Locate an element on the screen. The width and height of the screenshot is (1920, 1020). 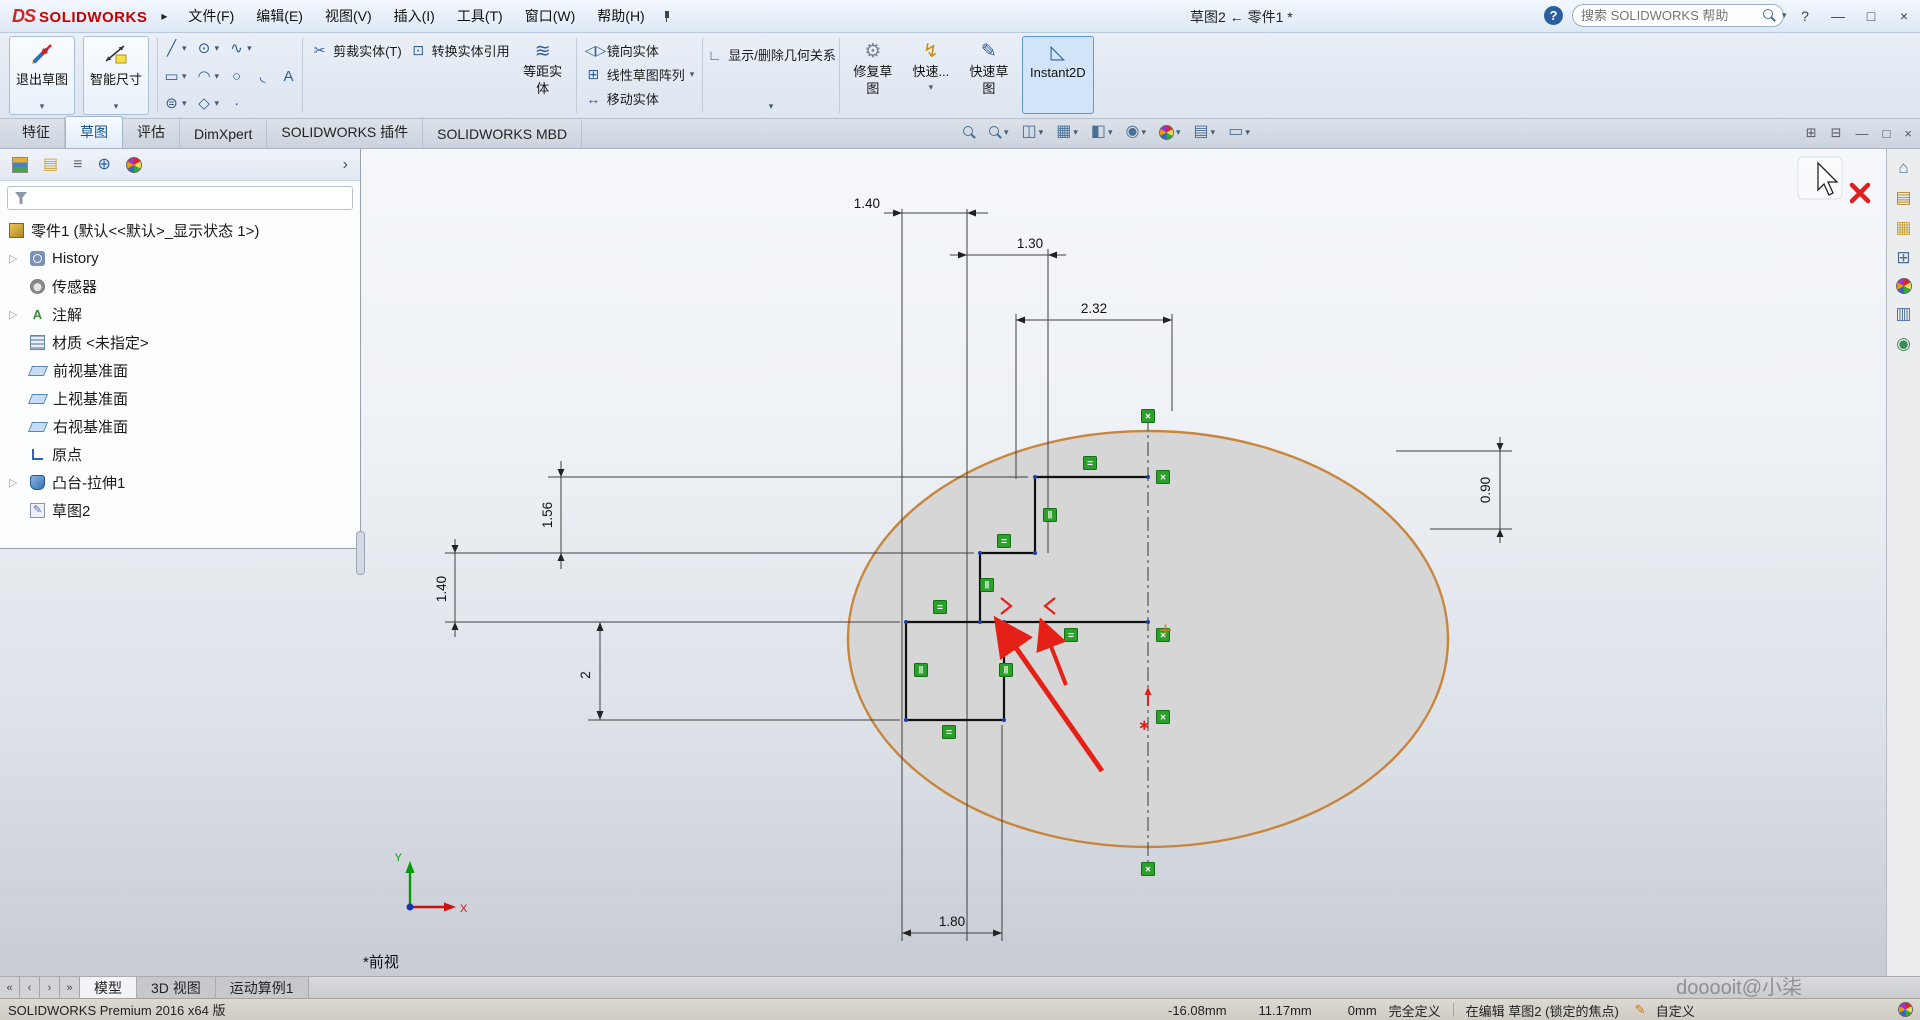
status-globe-icon is located at coordinates (1905, 1009).